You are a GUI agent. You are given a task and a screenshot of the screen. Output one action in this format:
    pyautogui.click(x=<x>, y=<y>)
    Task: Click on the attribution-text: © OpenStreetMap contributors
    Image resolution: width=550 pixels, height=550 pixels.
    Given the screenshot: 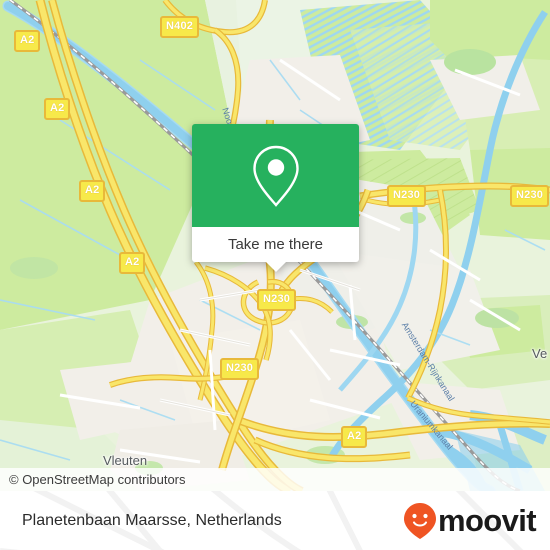 What is the action you would take?
    pyautogui.click(x=97, y=479)
    